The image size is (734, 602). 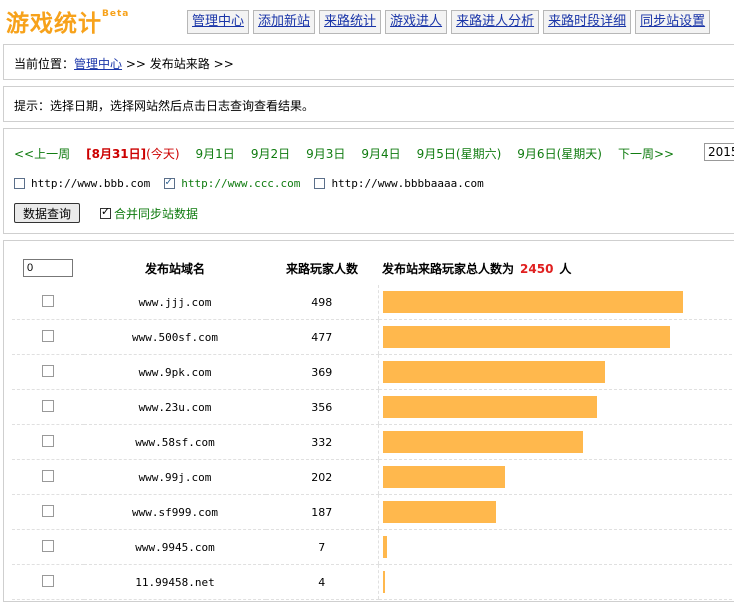 I want to click on app-logo: 游戏统计Beta, so click(x=68, y=23).